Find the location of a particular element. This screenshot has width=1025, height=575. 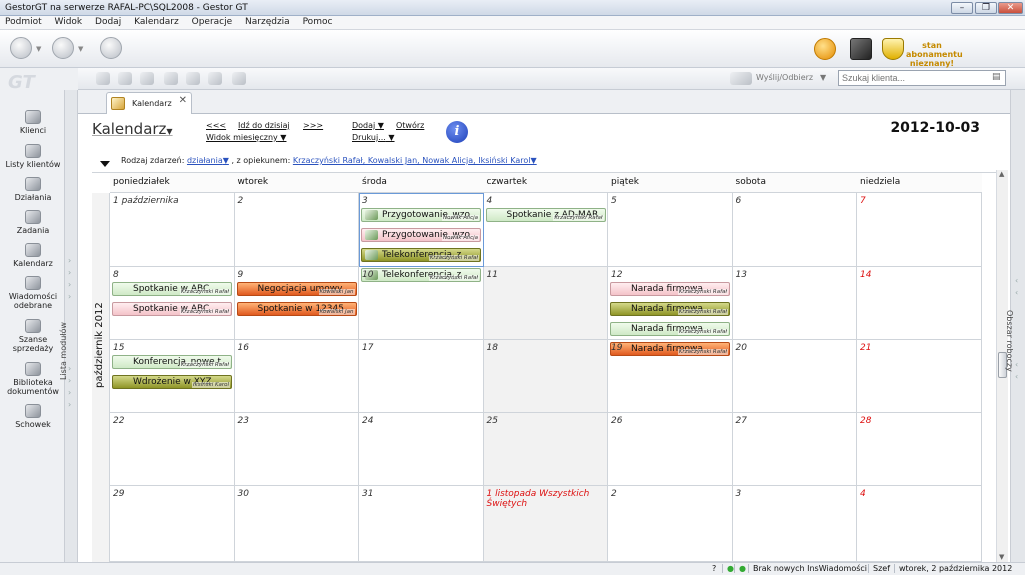

day-cell: 4 is located at coordinates (919, 524).